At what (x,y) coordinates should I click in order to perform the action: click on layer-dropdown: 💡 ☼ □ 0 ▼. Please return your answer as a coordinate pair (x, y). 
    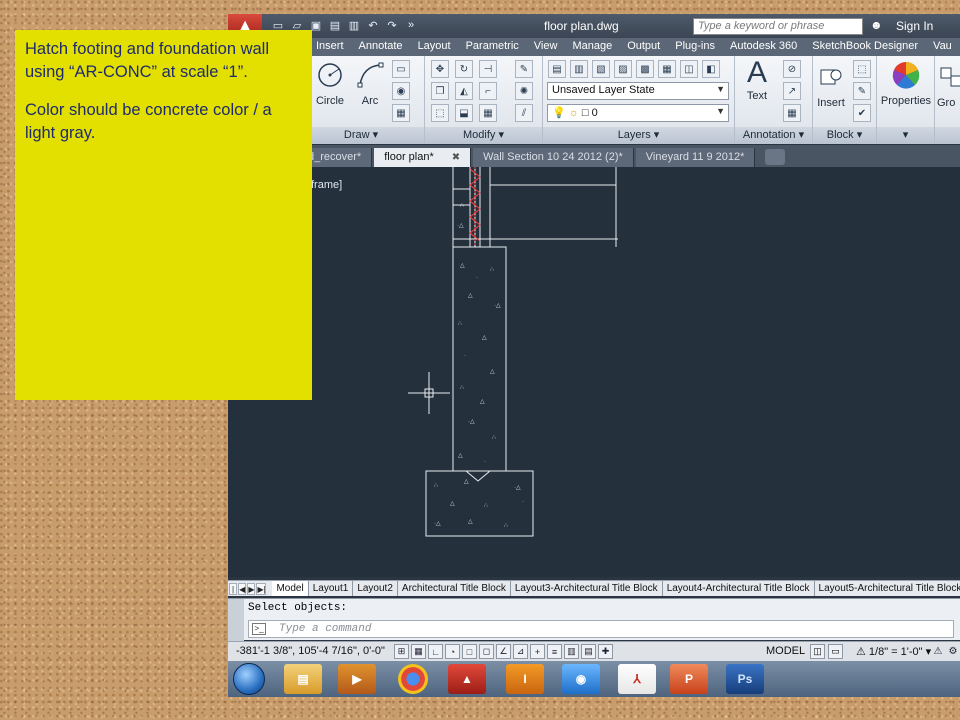
    Looking at the image, I should click on (638, 113).